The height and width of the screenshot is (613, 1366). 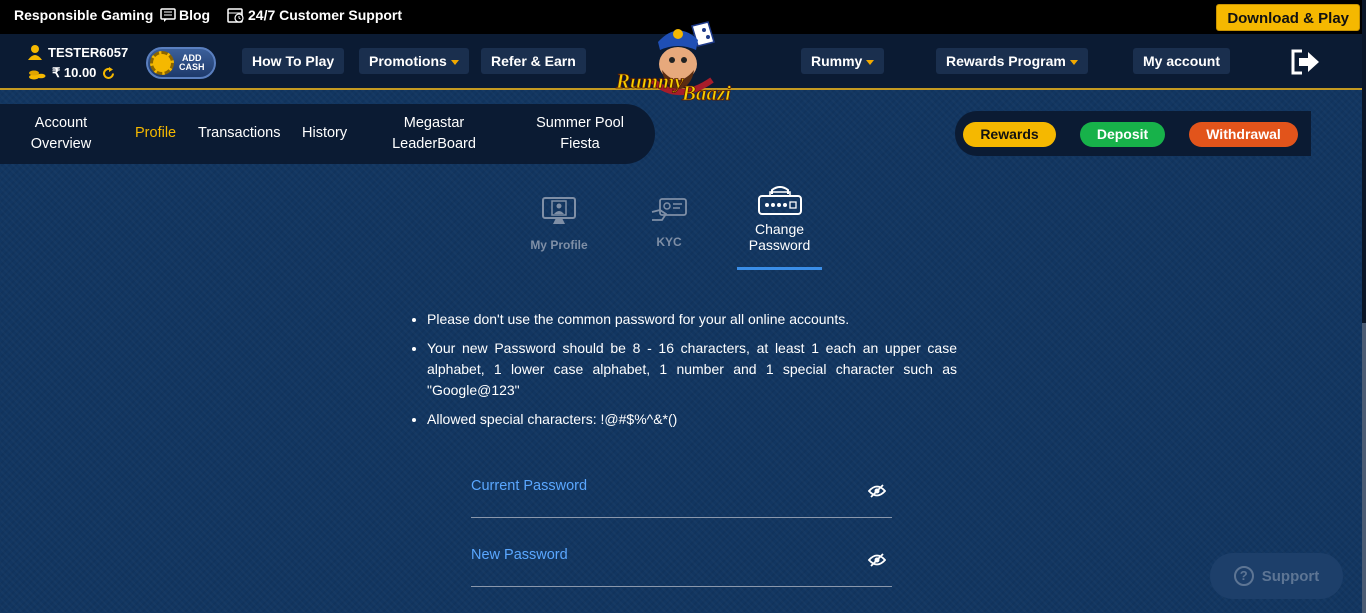 What do you see at coordinates (1290, 576) in the screenshot?
I see `support-label: Support` at bounding box center [1290, 576].